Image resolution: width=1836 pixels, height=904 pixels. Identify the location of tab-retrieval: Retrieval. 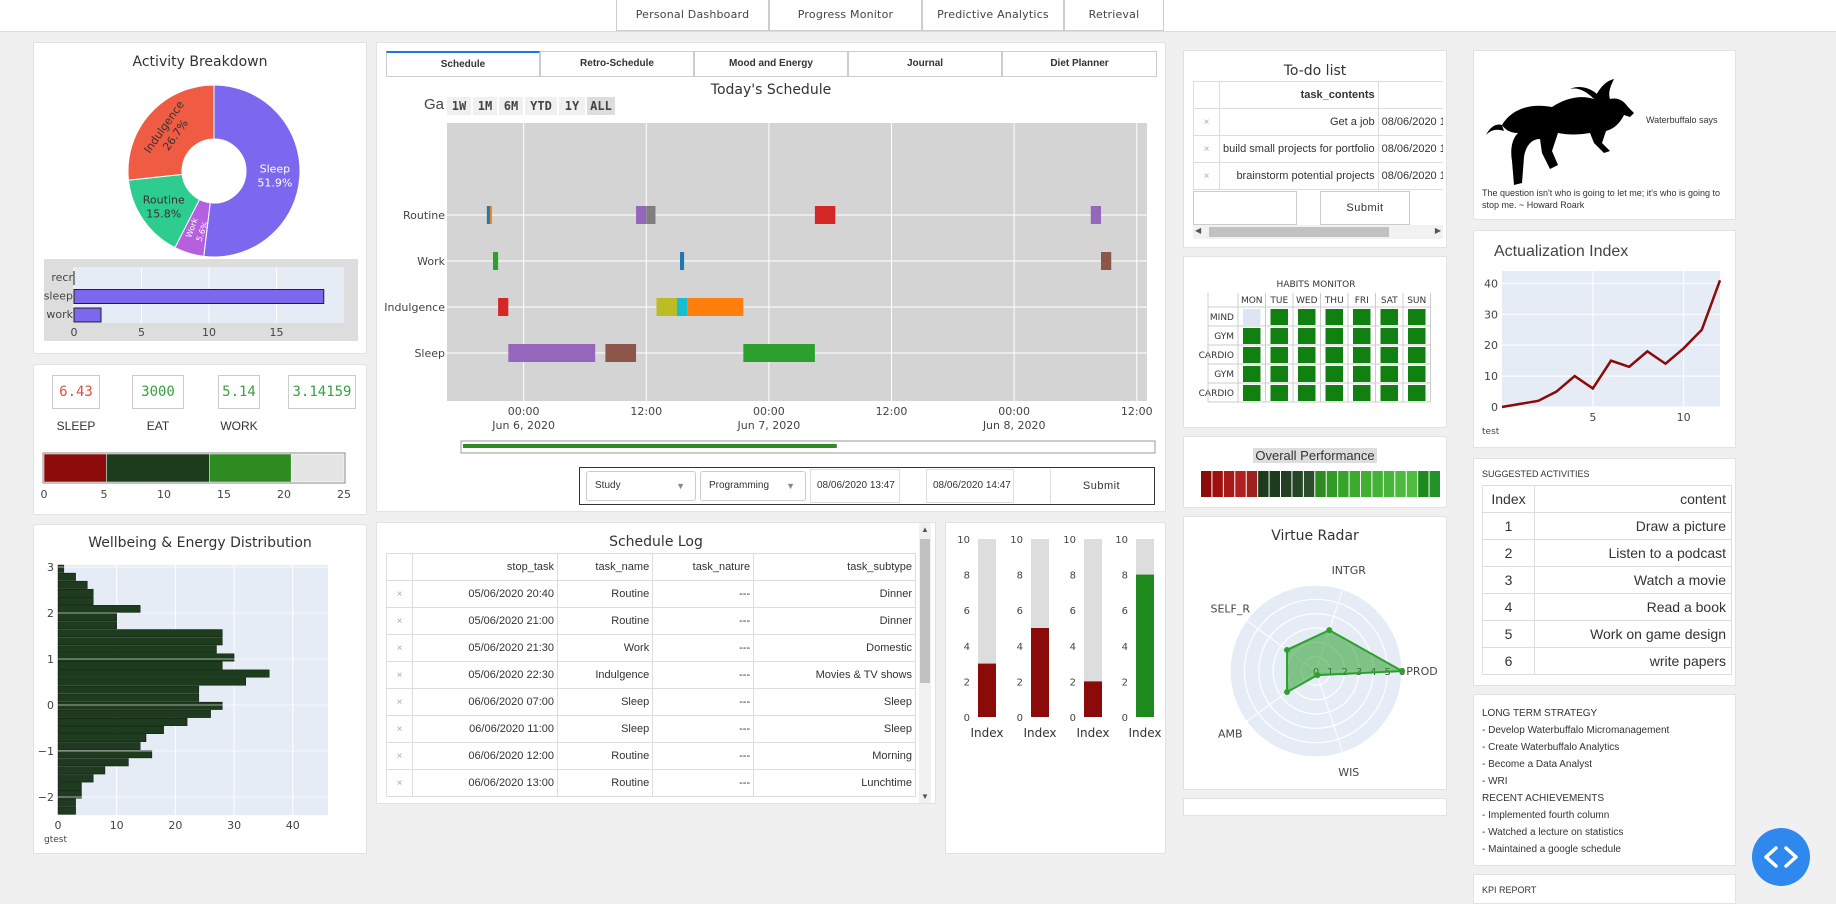
(1114, 15).